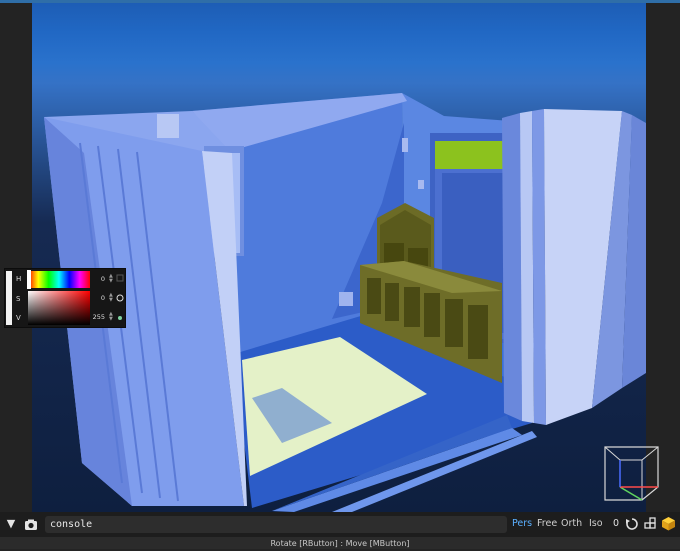 This screenshot has height=551, width=680. What do you see at coordinates (9, 298) in the screenshot?
I see `color-swatch` at bounding box center [9, 298].